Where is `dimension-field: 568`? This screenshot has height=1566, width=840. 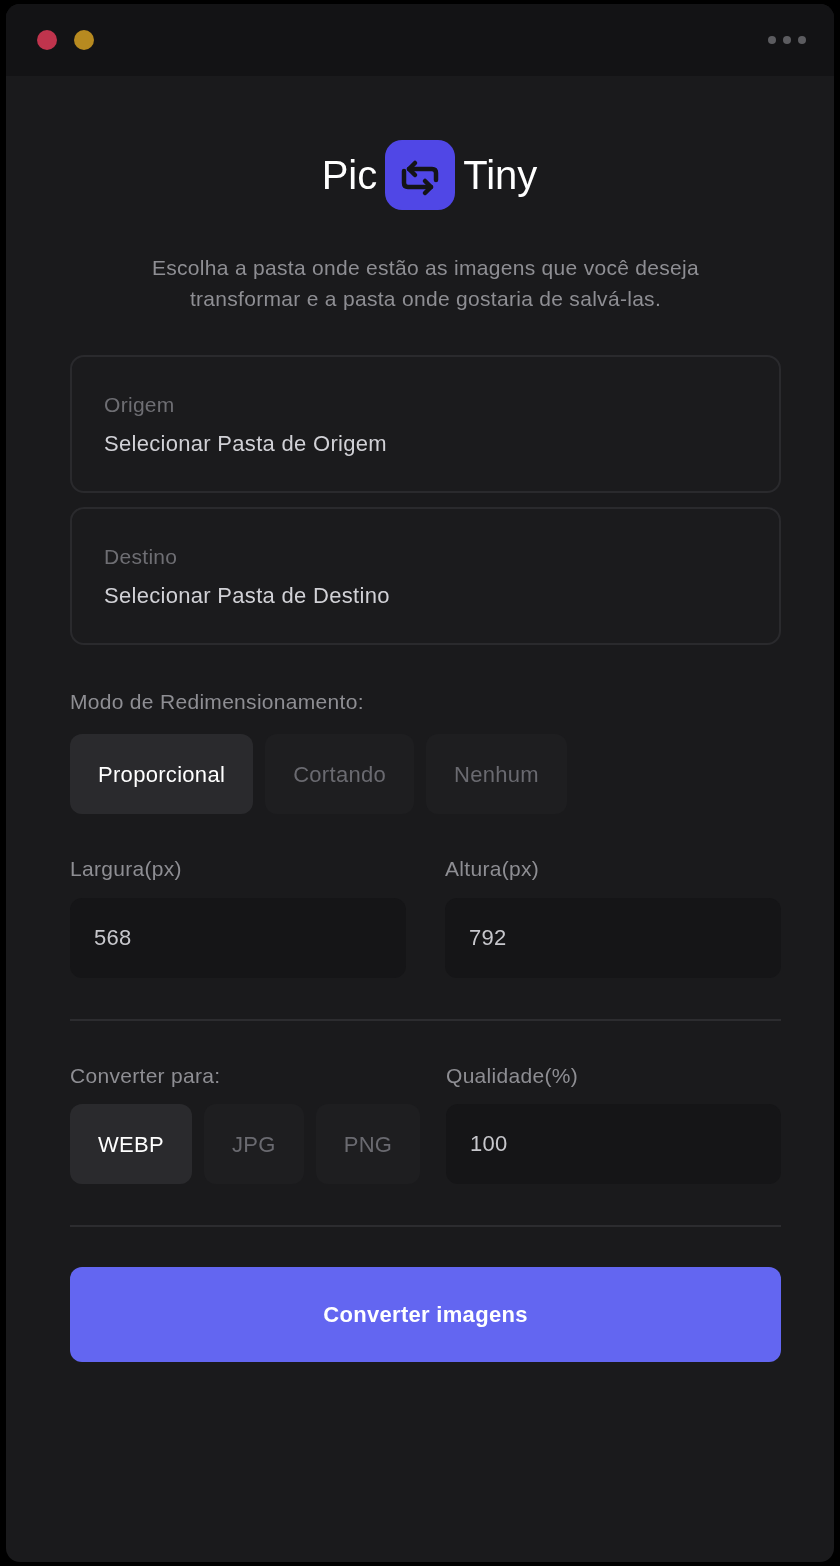 dimension-field: 568 is located at coordinates (238, 938).